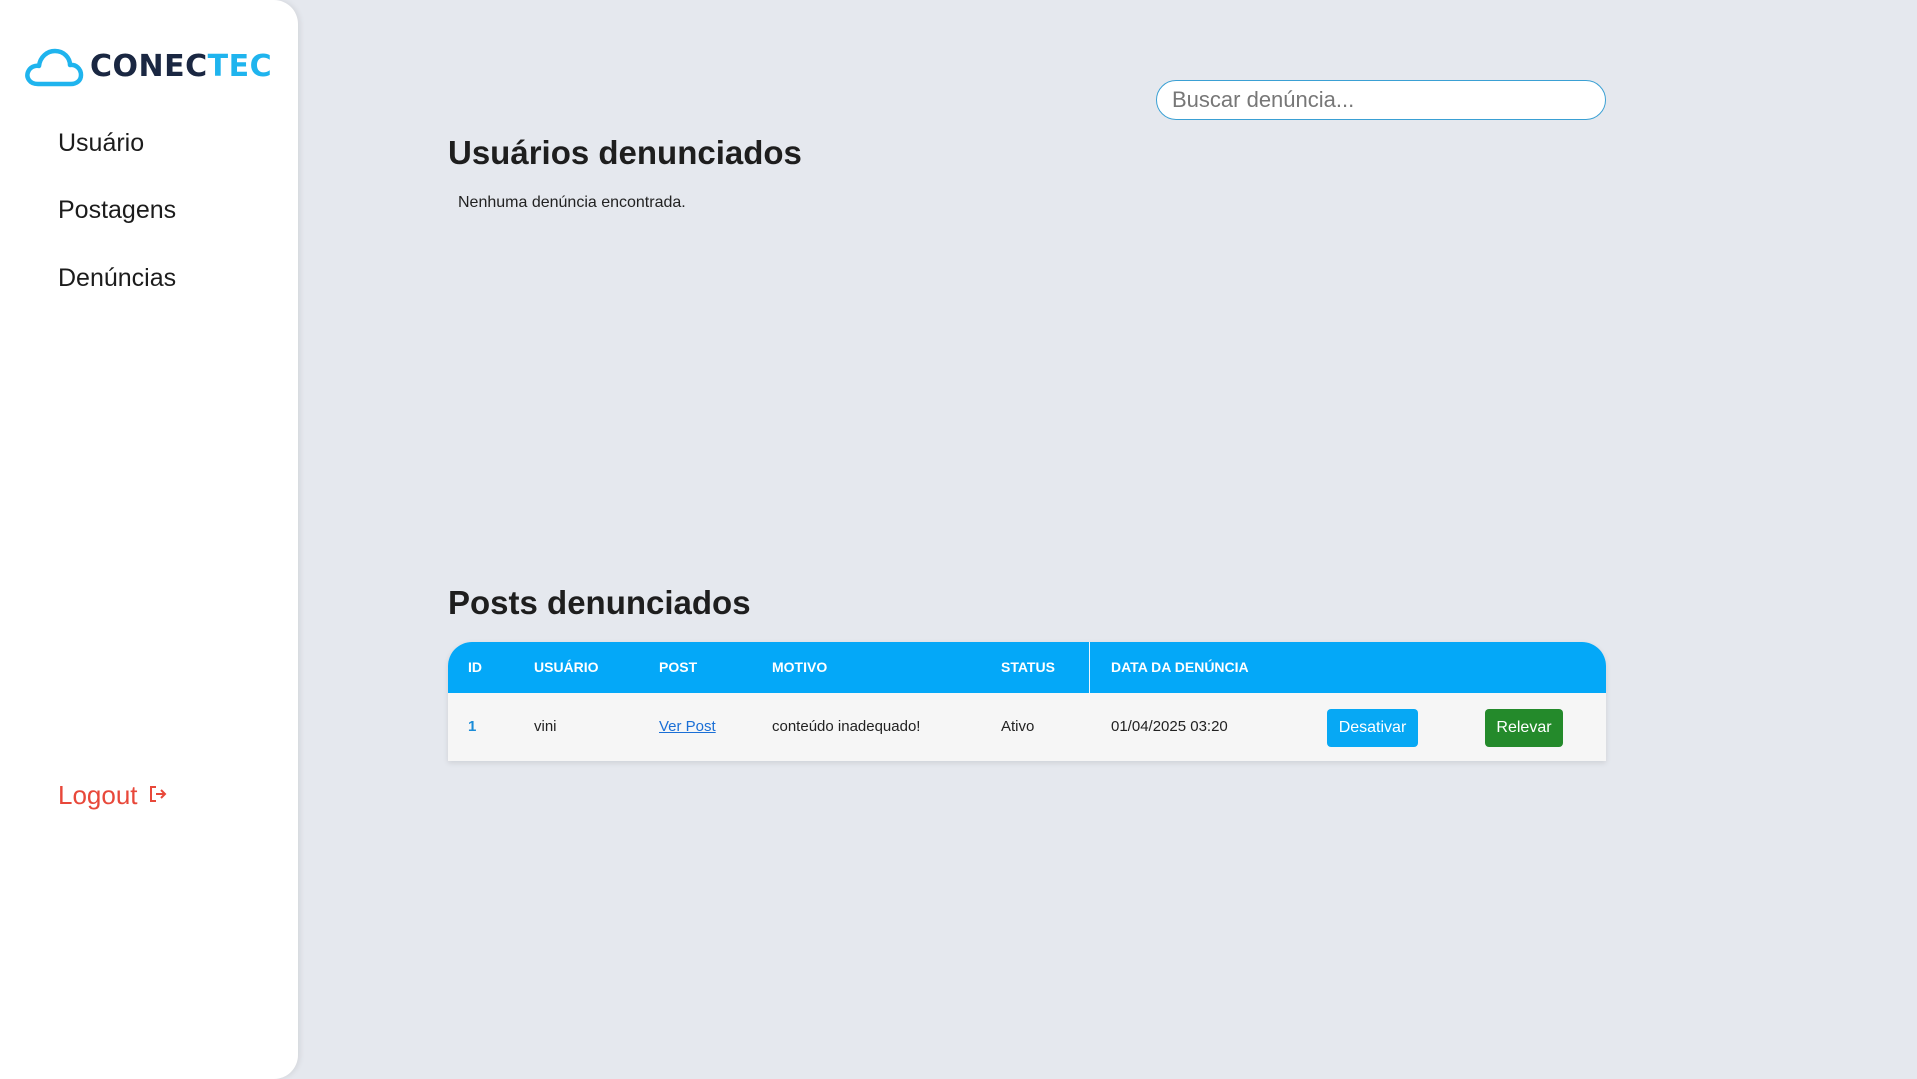  What do you see at coordinates (572, 202) in the screenshot?
I see `empty-message: Nenhuma denúncia encontrada.` at bounding box center [572, 202].